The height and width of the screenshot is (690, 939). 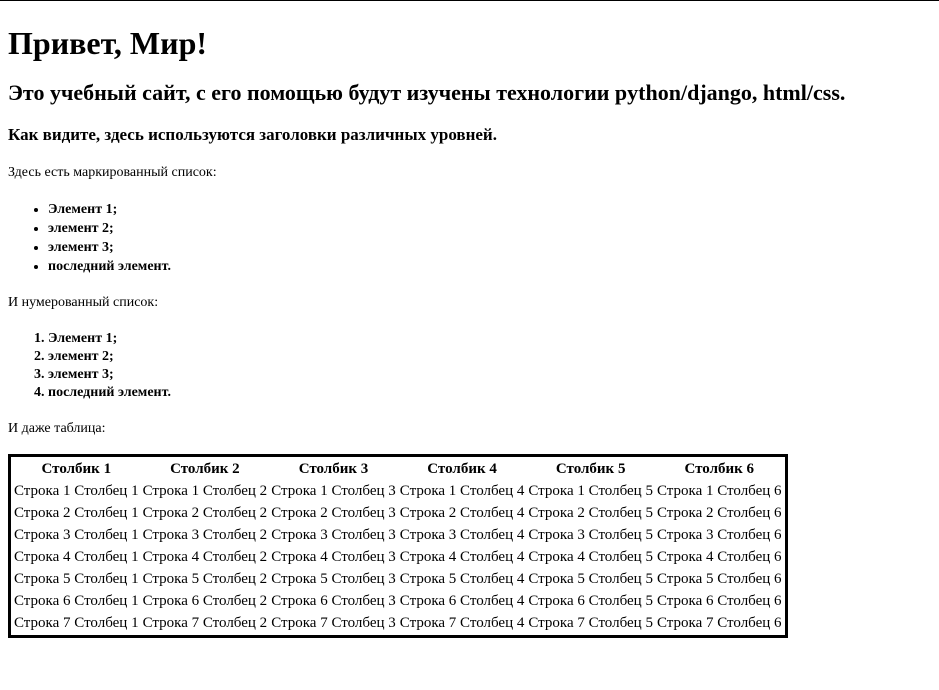 I want to click on table-cell: Строка 1 Столбец 3, so click(x=333, y=491).